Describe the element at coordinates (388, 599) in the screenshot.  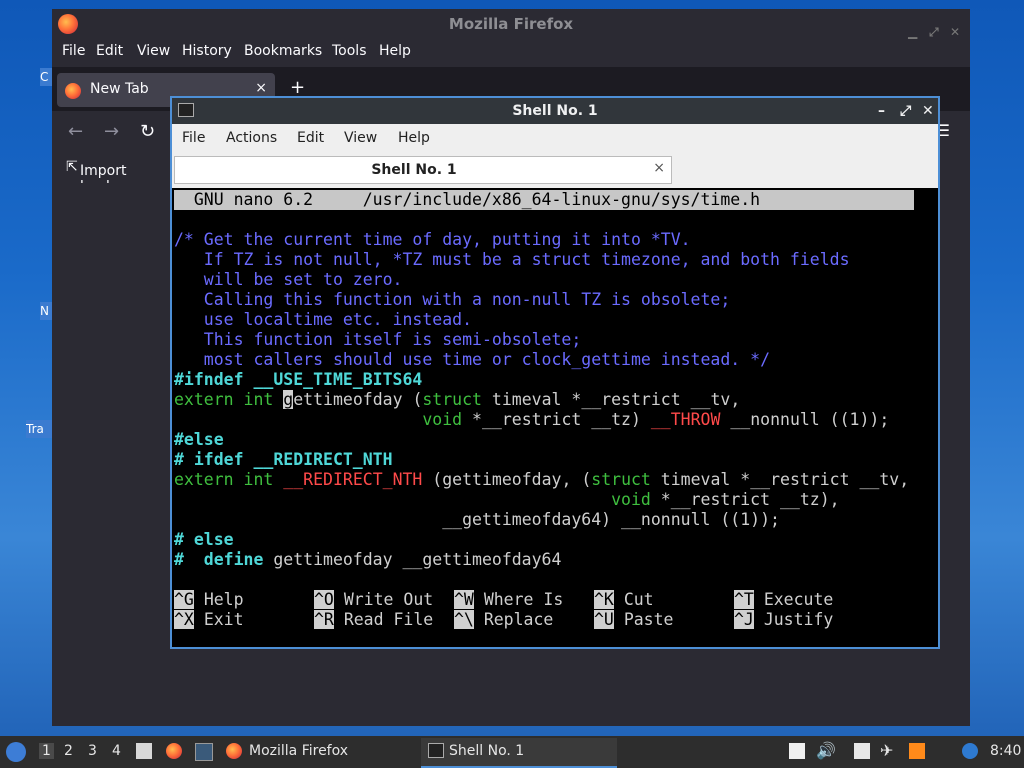
I see `shortcut-label: Write Out` at that location.